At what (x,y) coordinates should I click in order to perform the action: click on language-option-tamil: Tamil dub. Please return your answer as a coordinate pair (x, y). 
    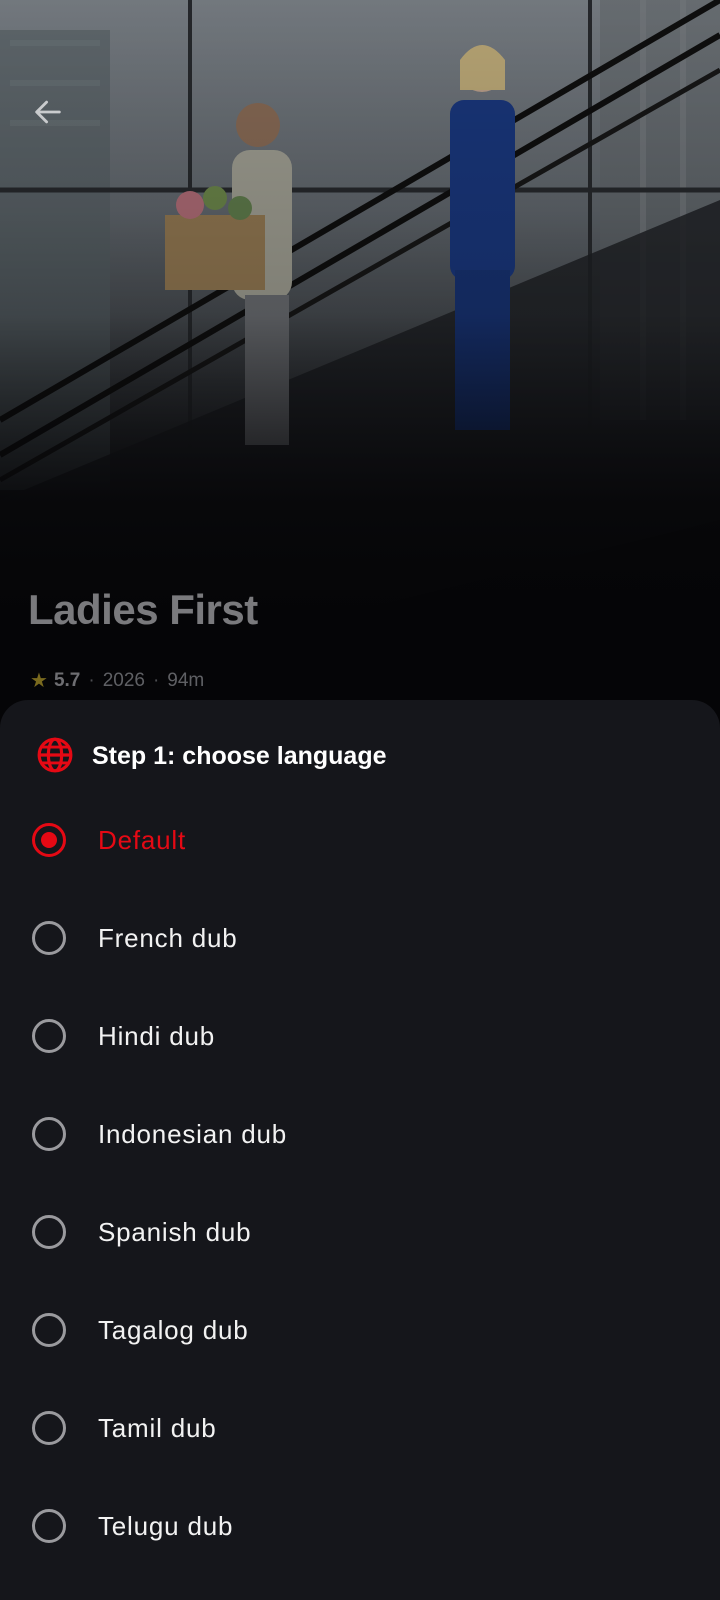
    Looking at the image, I should click on (360, 1428).